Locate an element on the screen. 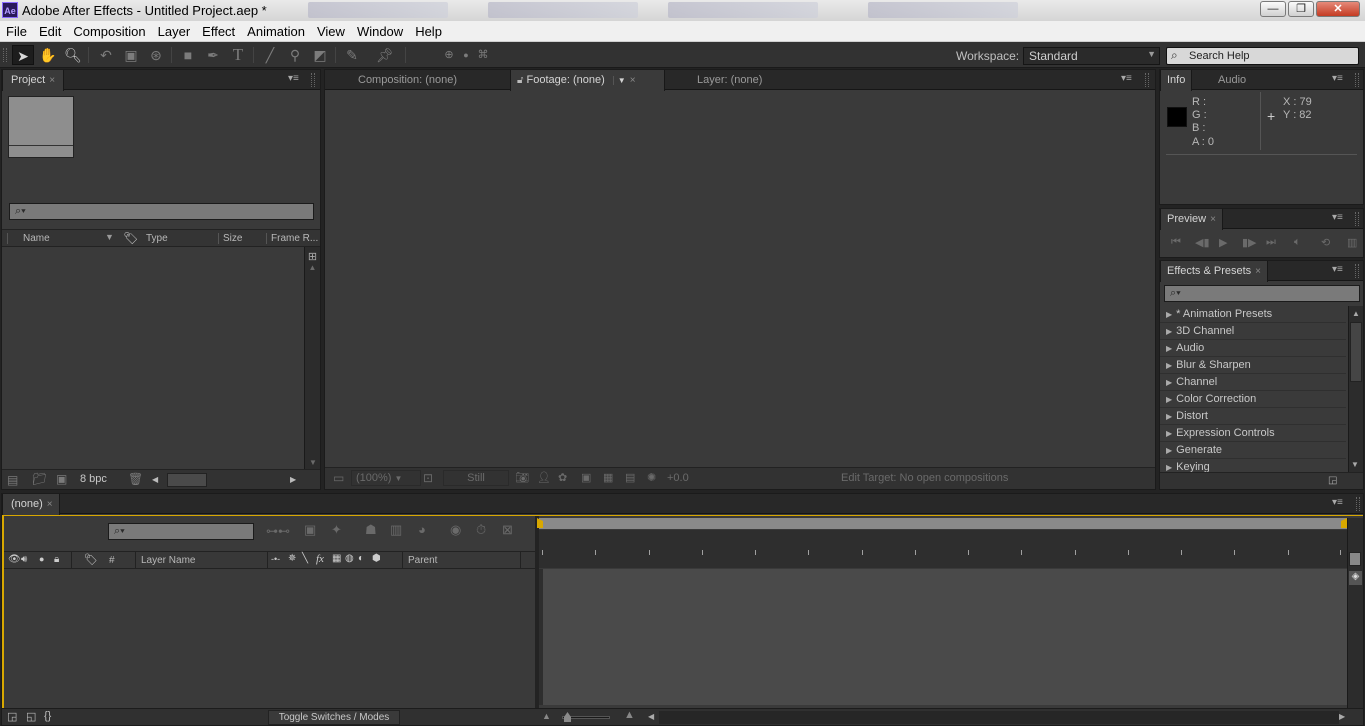 This screenshot has height=726, width=1365. frame-blend-switch-icon: ▦ is located at coordinates (336, 558).